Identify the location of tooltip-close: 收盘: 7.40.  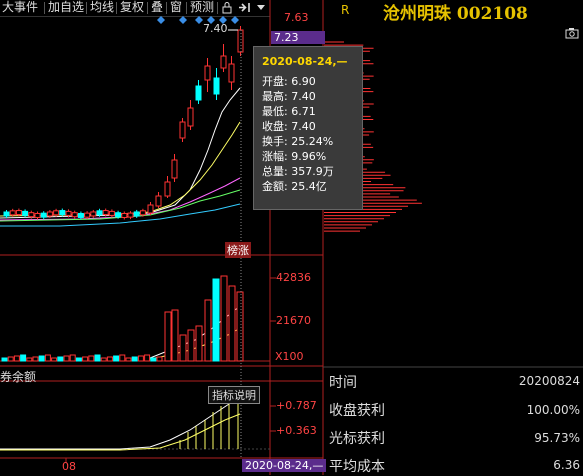
(289, 126).